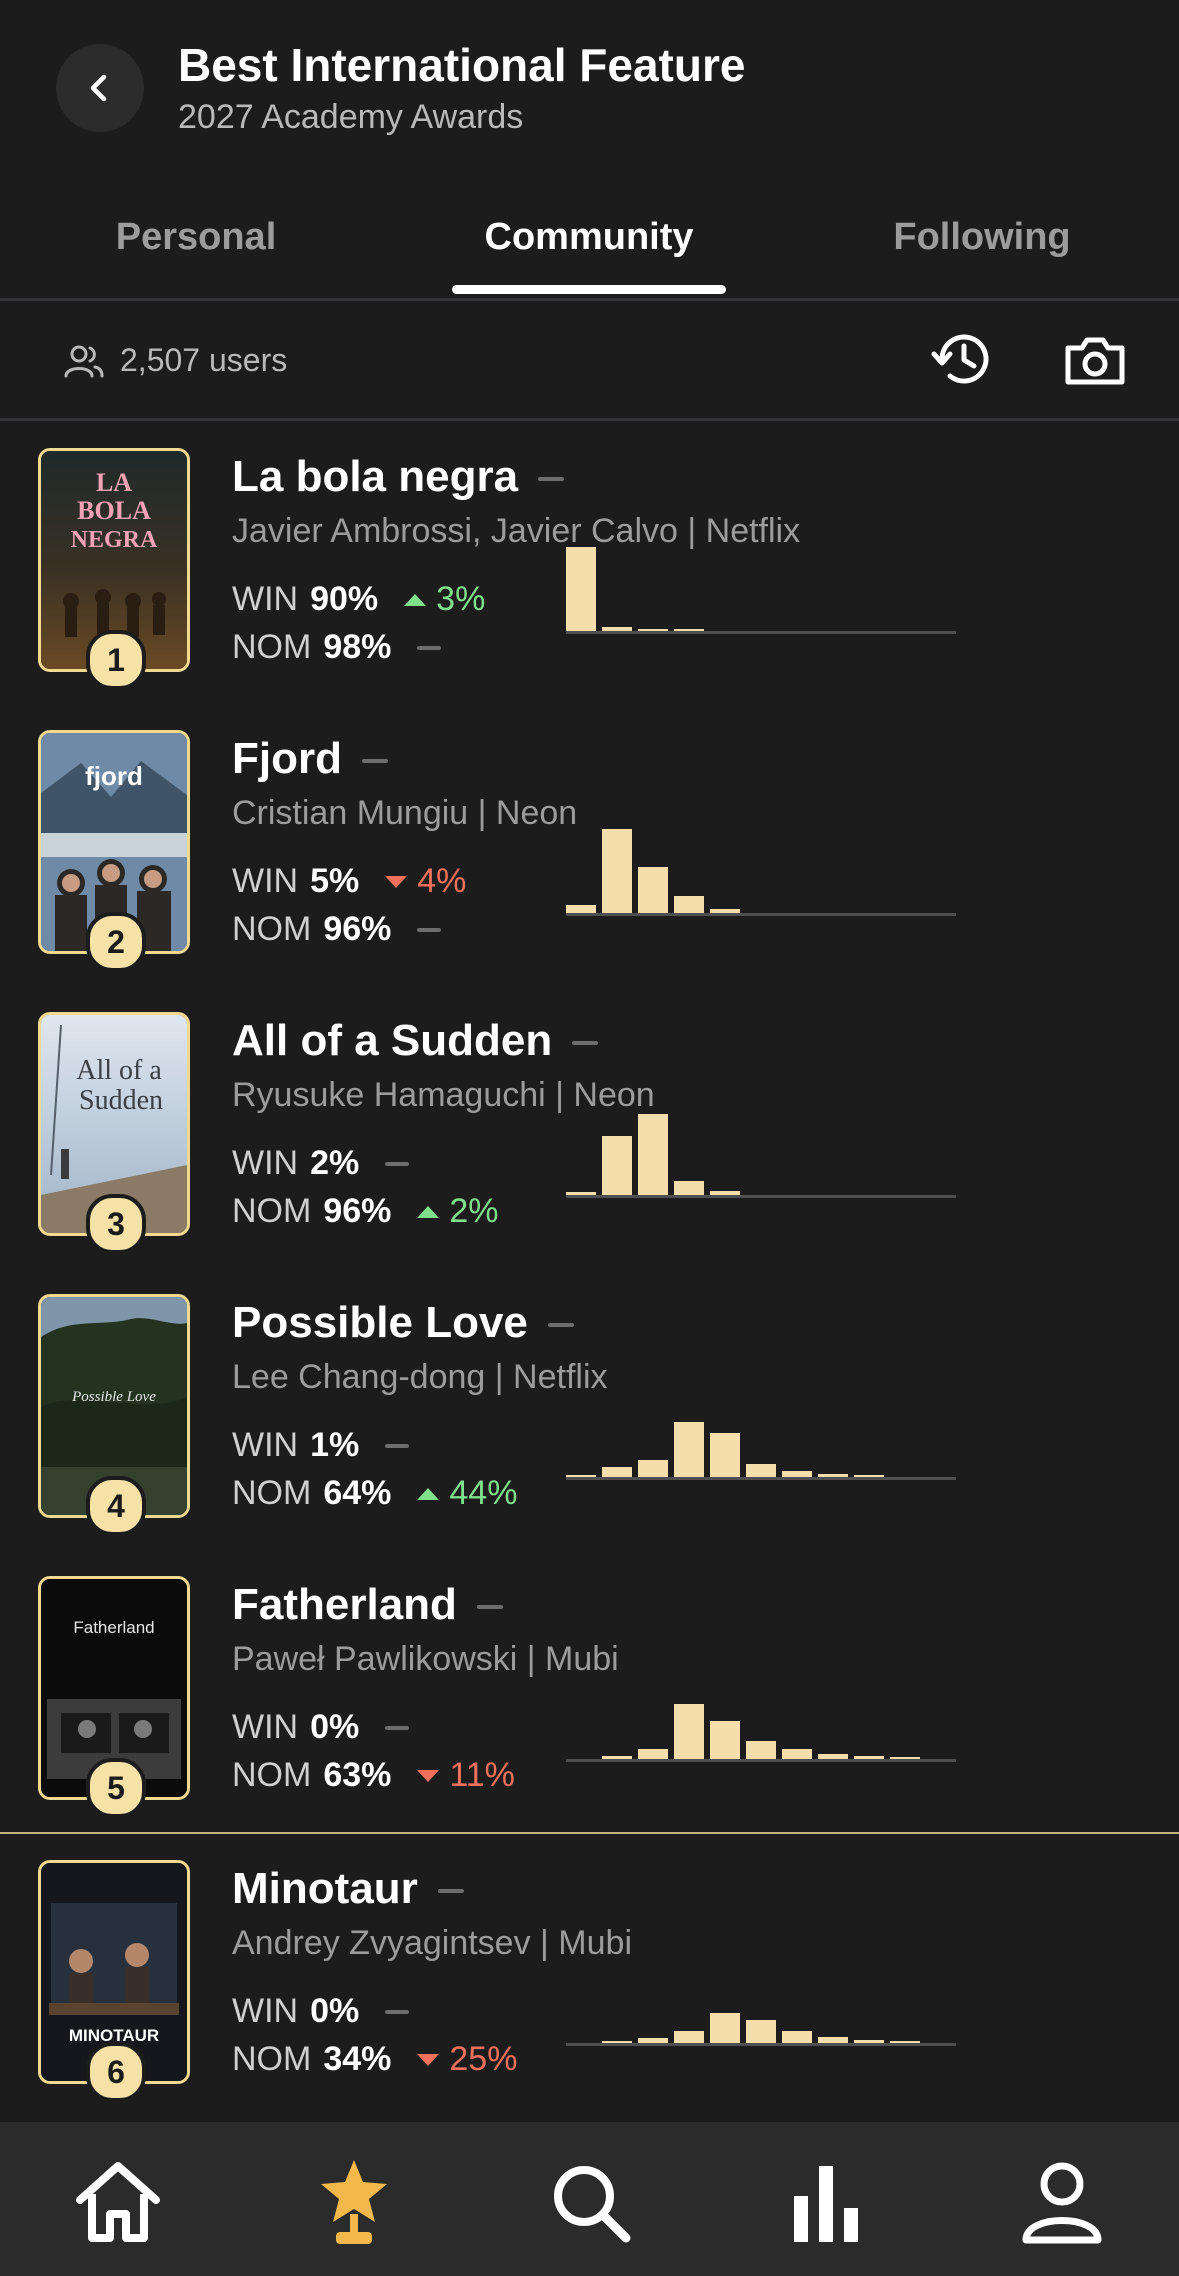 Image resolution: width=1179 pixels, height=2276 pixels. What do you see at coordinates (405, 813) in the screenshot?
I see `film-credits: Cristian Mungiu | Neon` at bounding box center [405, 813].